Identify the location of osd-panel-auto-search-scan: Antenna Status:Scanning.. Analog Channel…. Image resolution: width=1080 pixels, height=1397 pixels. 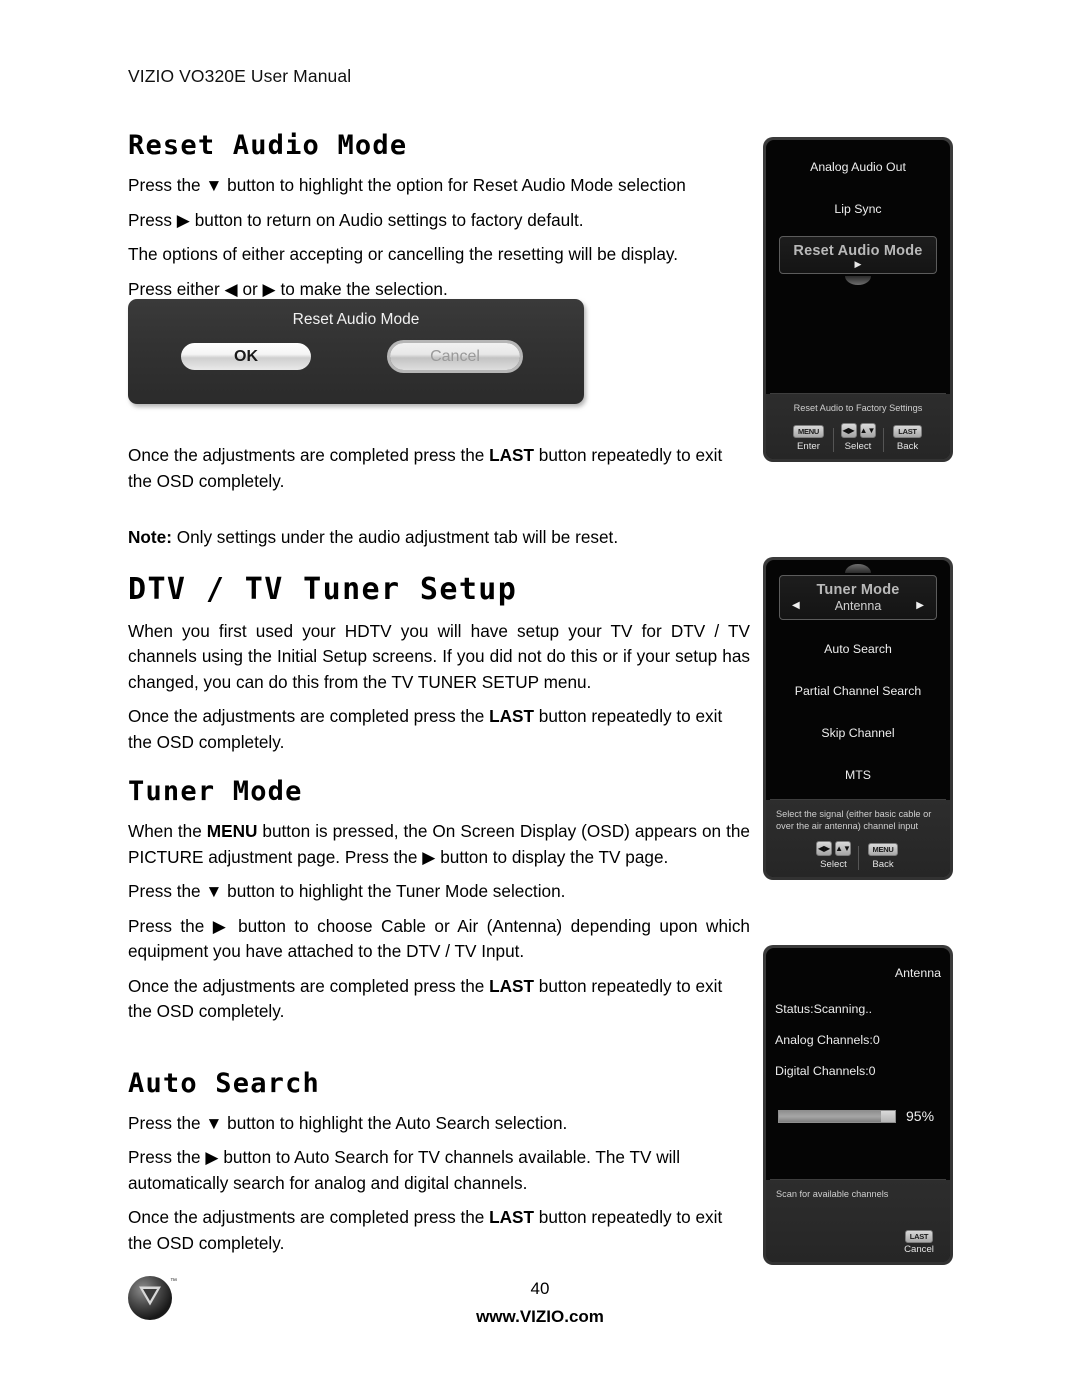
(858, 1105).